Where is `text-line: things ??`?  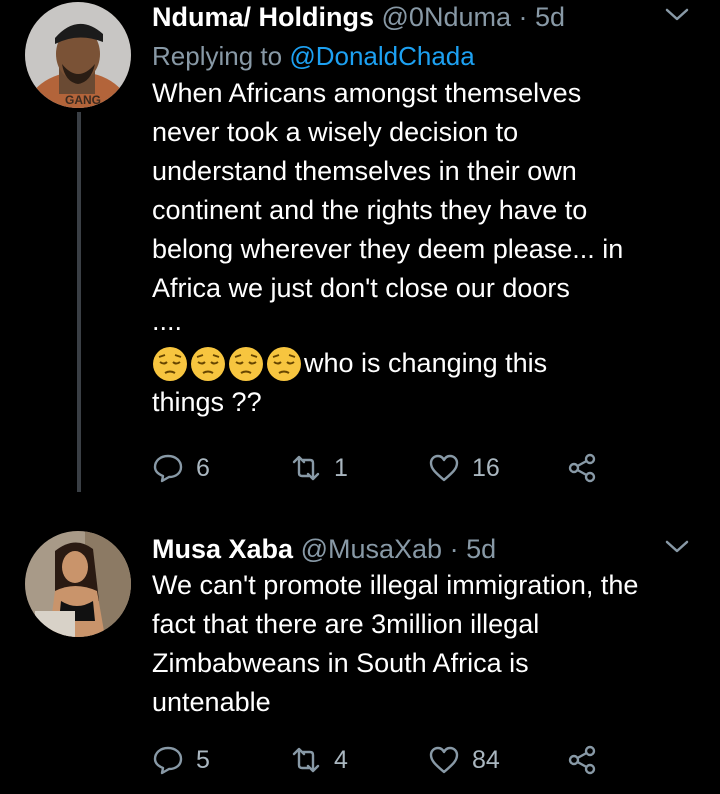
text-line: things ?? is located at coordinates (207, 402).